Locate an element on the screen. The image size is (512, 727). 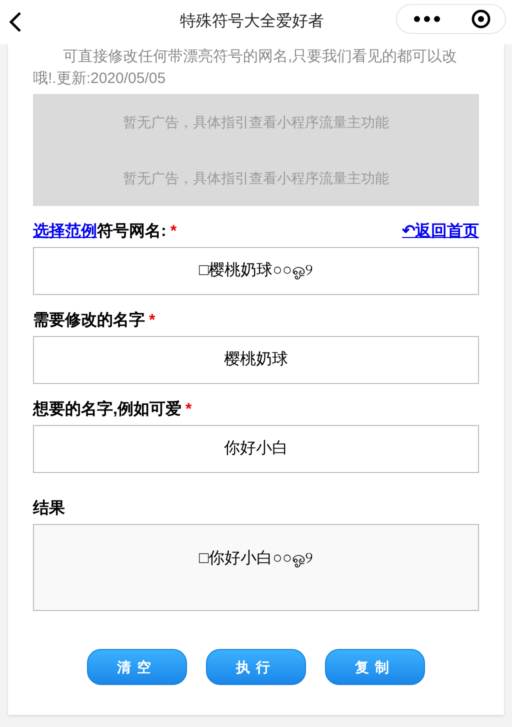
field-label: 需要修改的名字 is located at coordinates (89, 320).